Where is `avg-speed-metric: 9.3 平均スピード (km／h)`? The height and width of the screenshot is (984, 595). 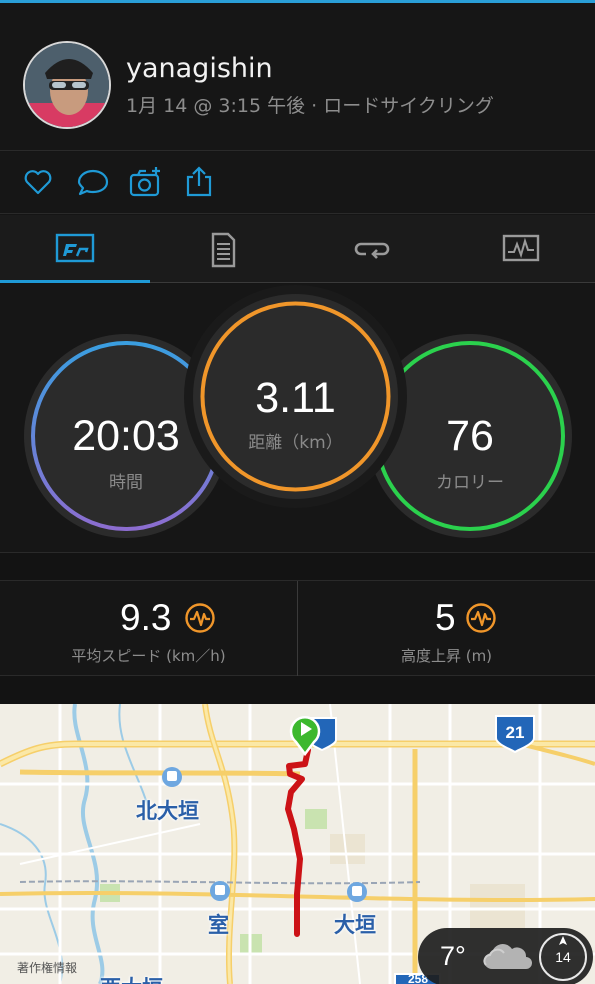
avg-speed-metric: 9.3 平均スピード (km／h) is located at coordinates (148, 629).